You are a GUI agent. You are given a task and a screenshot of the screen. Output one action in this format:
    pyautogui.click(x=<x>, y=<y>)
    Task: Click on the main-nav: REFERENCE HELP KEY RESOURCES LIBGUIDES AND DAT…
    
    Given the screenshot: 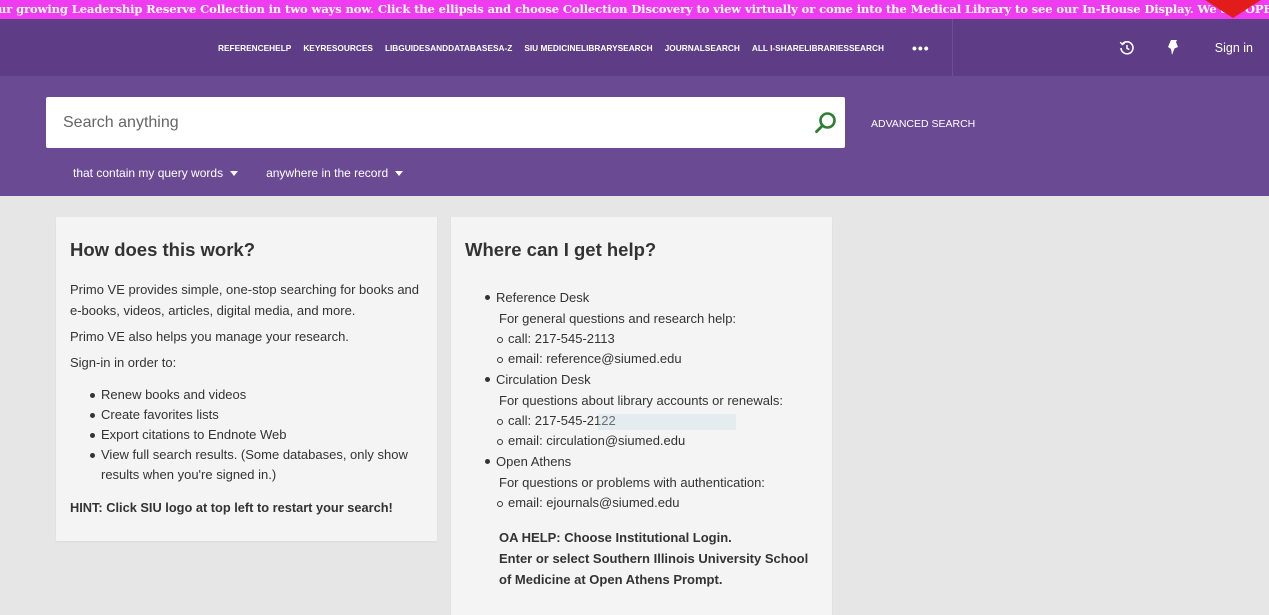 What is the action you would take?
    pyautogui.click(x=582, y=47)
    